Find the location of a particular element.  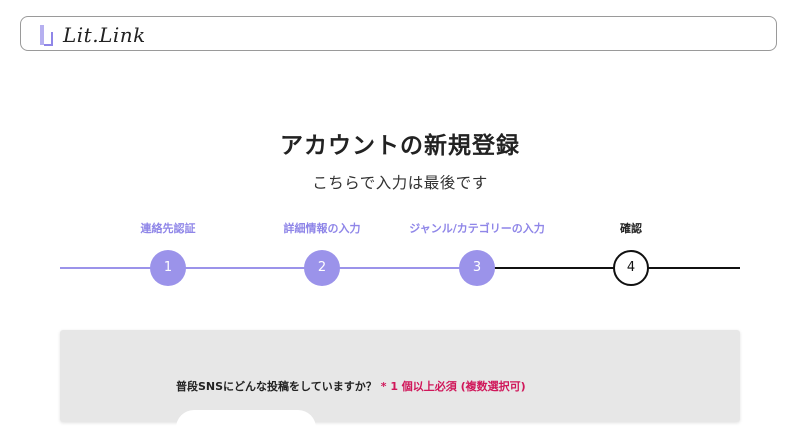

step-1: 連絡先認証 1 is located at coordinates (168, 253).